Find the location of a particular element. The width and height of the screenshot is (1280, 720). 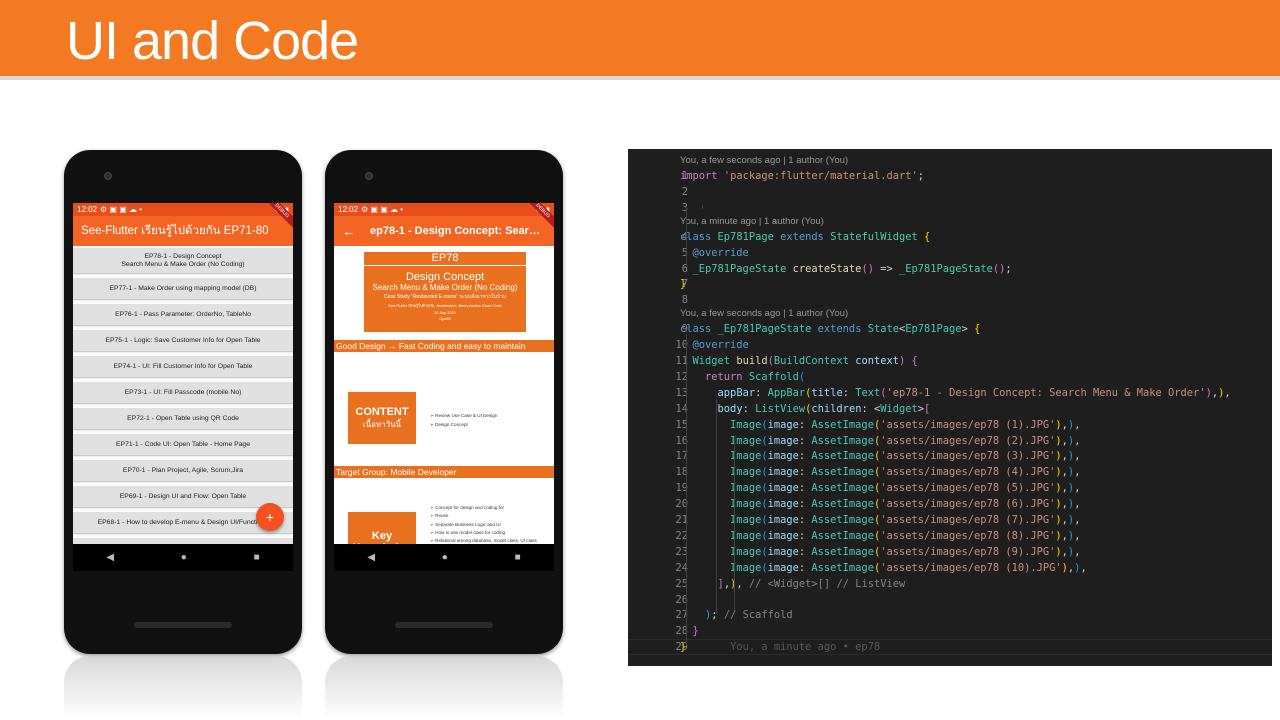

notification-icons: ⚙ ▣ ▣ ☁ • is located at coordinates (382, 209).